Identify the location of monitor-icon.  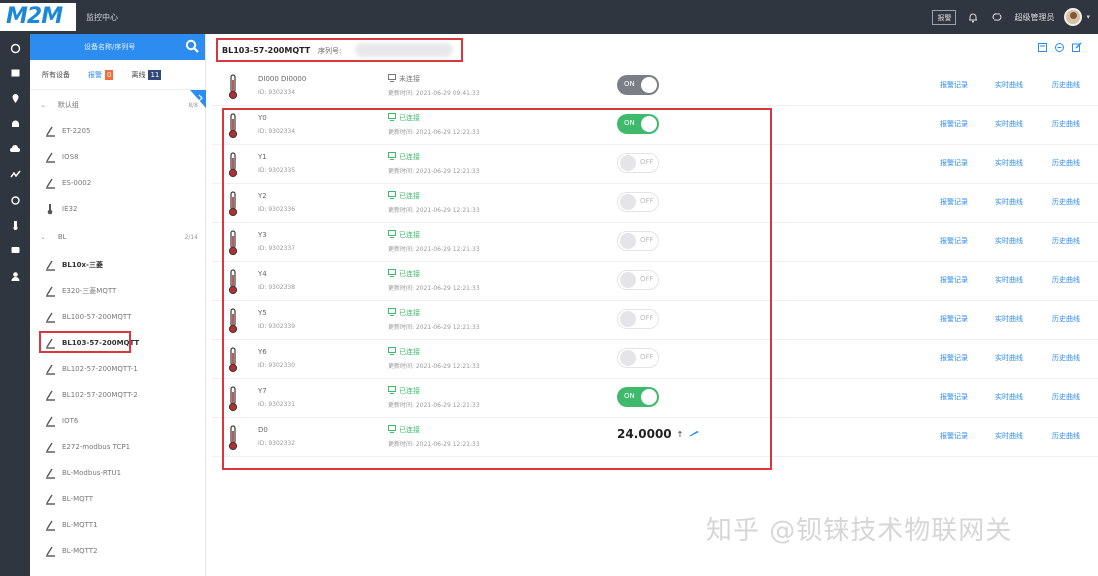
(15, 73).